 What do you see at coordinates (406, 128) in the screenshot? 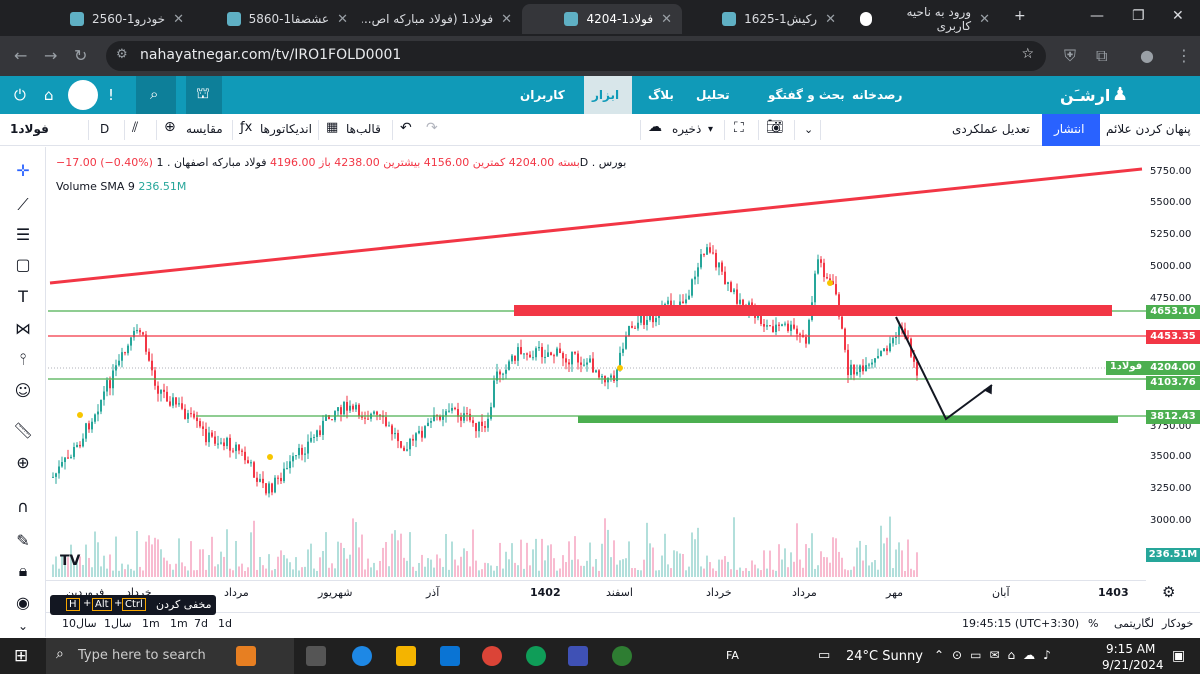
I see `undo-icon: ↶` at bounding box center [406, 128].